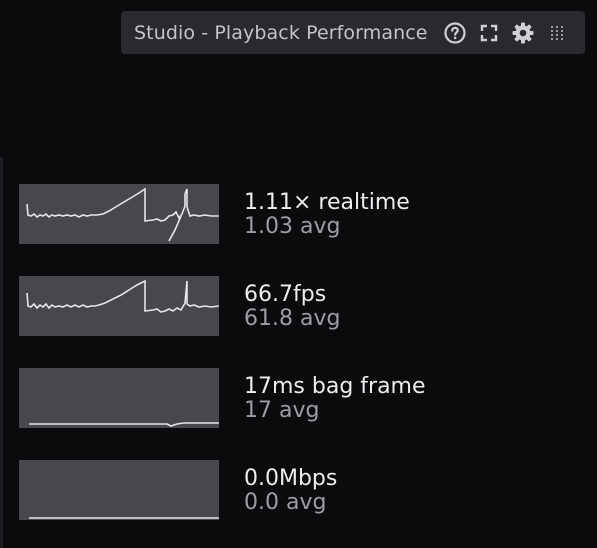 Image resolution: width=597 pixels, height=548 pixels. I want to click on metric-value: 1.11× realtime, so click(327, 202).